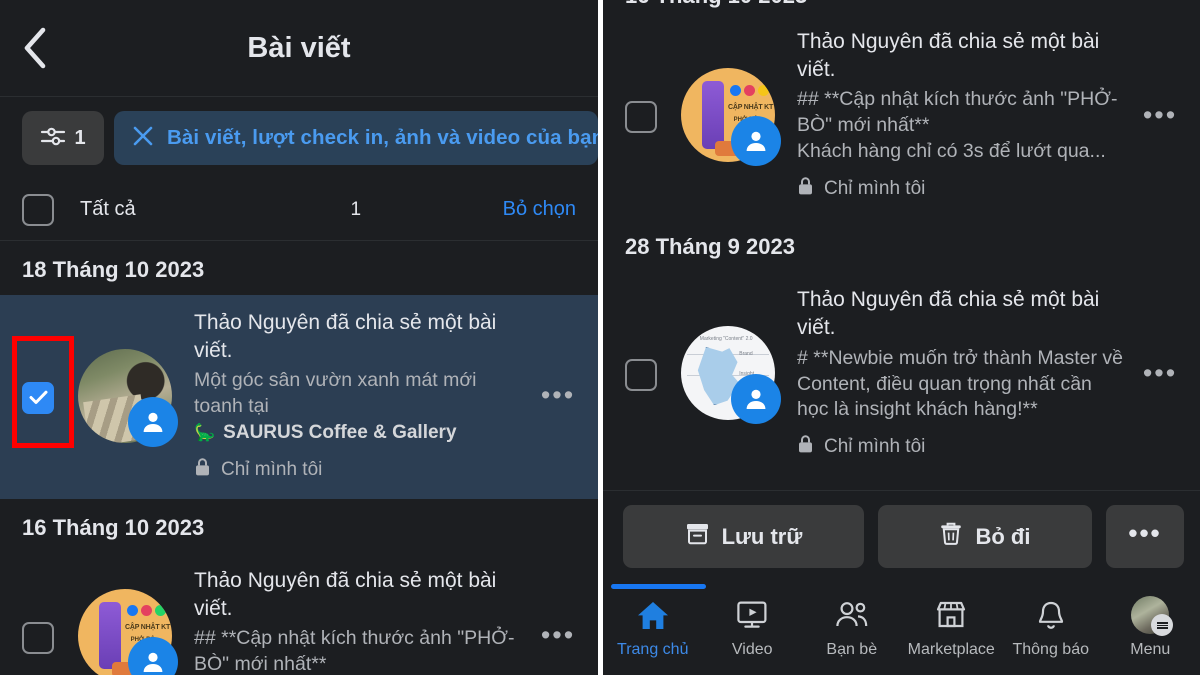 The height and width of the screenshot is (675, 1200). I want to click on nav-item-notifications: Thông báo, so click(1051, 627).